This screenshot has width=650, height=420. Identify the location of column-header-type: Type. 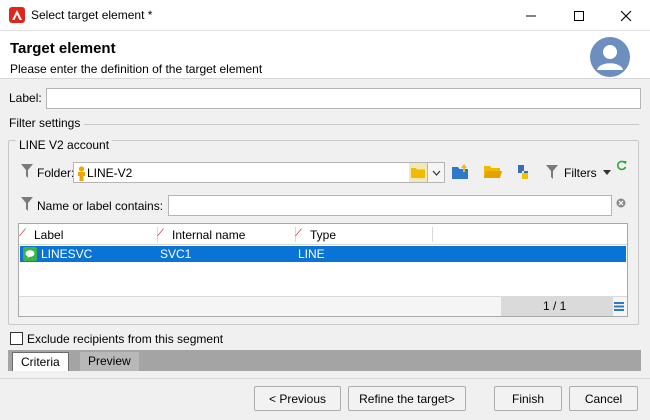
(323, 235).